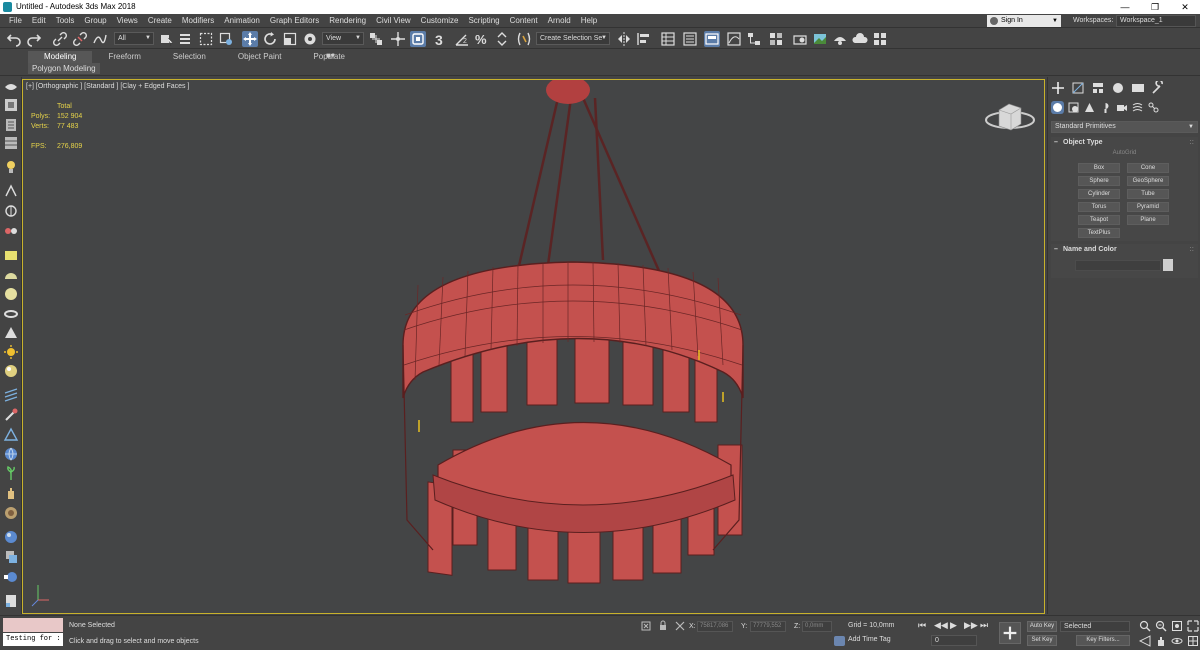 The height and width of the screenshot is (650, 1200). What do you see at coordinates (1079, 88) in the screenshot?
I see `modify-tab-icon` at bounding box center [1079, 88].